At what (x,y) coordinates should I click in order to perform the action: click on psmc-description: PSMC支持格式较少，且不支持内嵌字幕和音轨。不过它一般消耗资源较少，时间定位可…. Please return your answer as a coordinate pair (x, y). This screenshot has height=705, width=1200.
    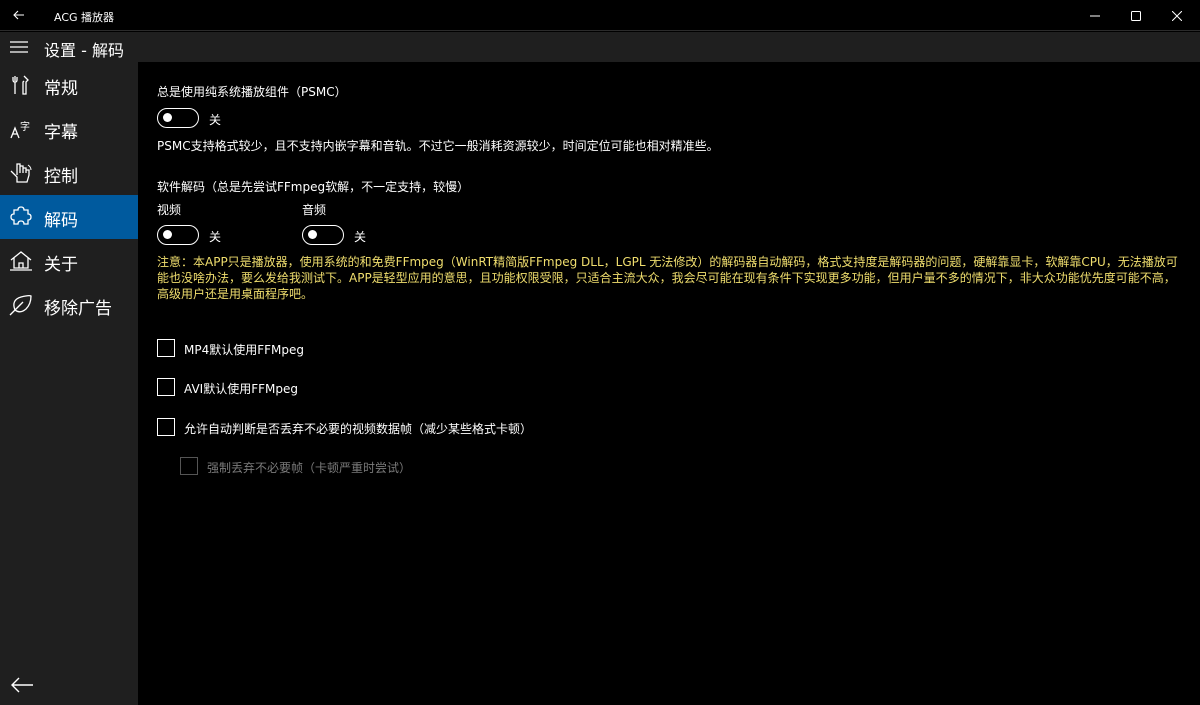
    Looking at the image, I should click on (438, 146).